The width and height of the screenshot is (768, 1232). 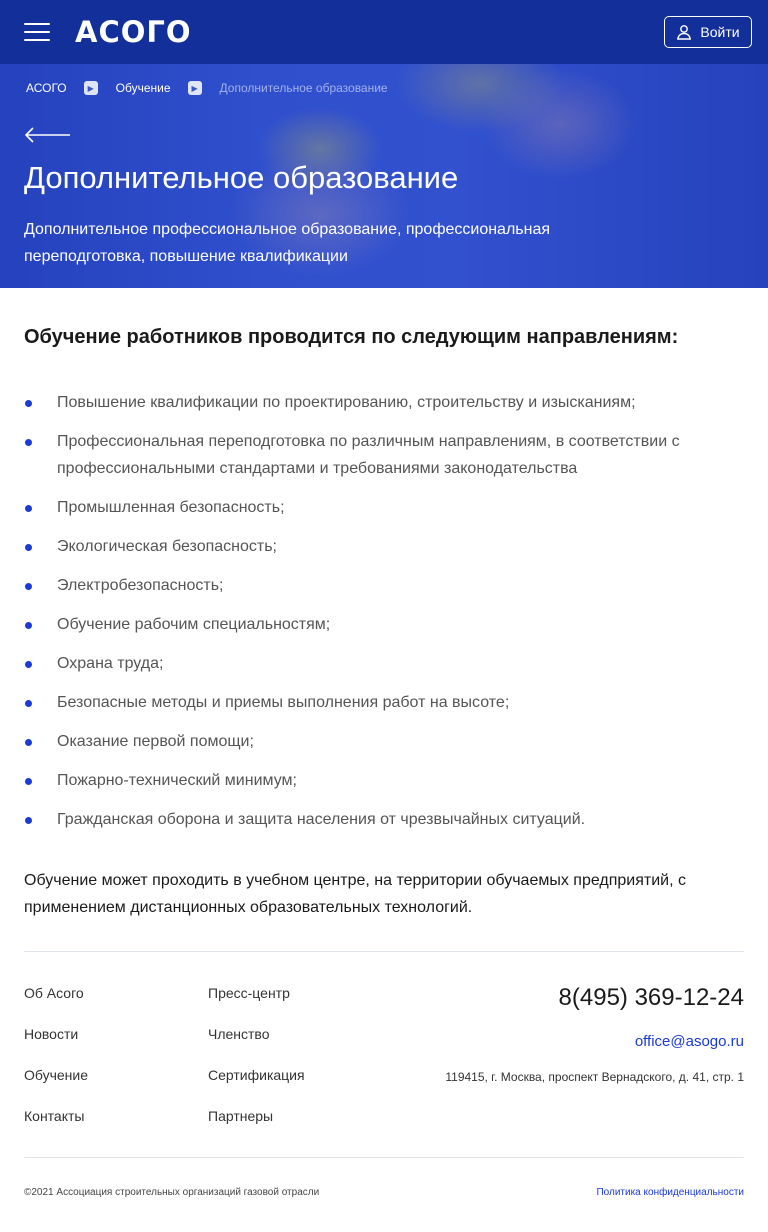 What do you see at coordinates (689, 1041) in the screenshot?
I see `footer-email: office@asogo.ru` at bounding box center [689, 1041].